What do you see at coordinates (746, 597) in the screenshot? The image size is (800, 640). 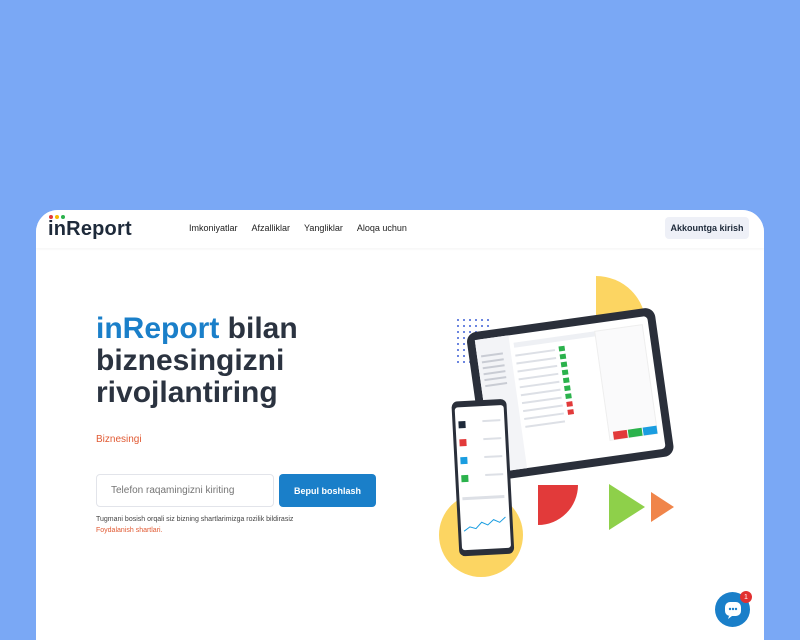 I see `chat-notification-badge: 1` at bounding box center [746, 597].